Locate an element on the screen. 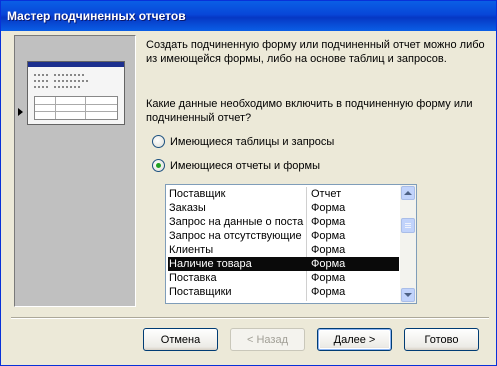 Image resolution: width=497 pixels, height=366 pixels. radio-reports-forms: Имеющиеся отчеты и формы is located at coordinates (236, 165).